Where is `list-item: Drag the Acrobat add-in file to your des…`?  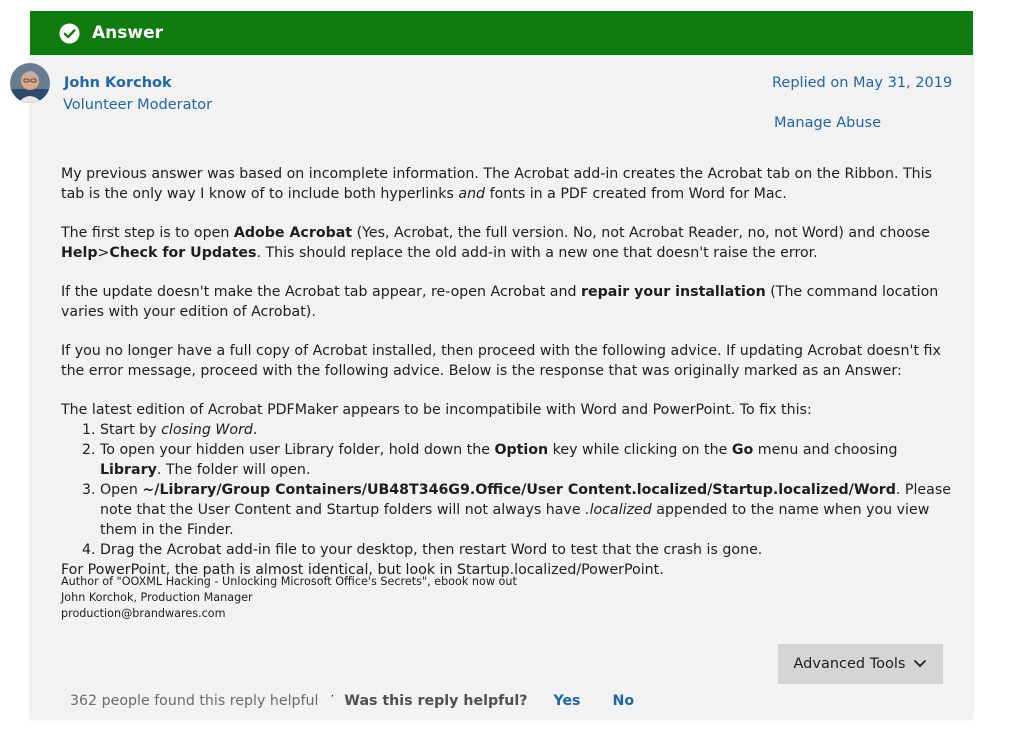
list-item: Drag the Acrobat add-in file to your des… is located at coordinates (526, 550).